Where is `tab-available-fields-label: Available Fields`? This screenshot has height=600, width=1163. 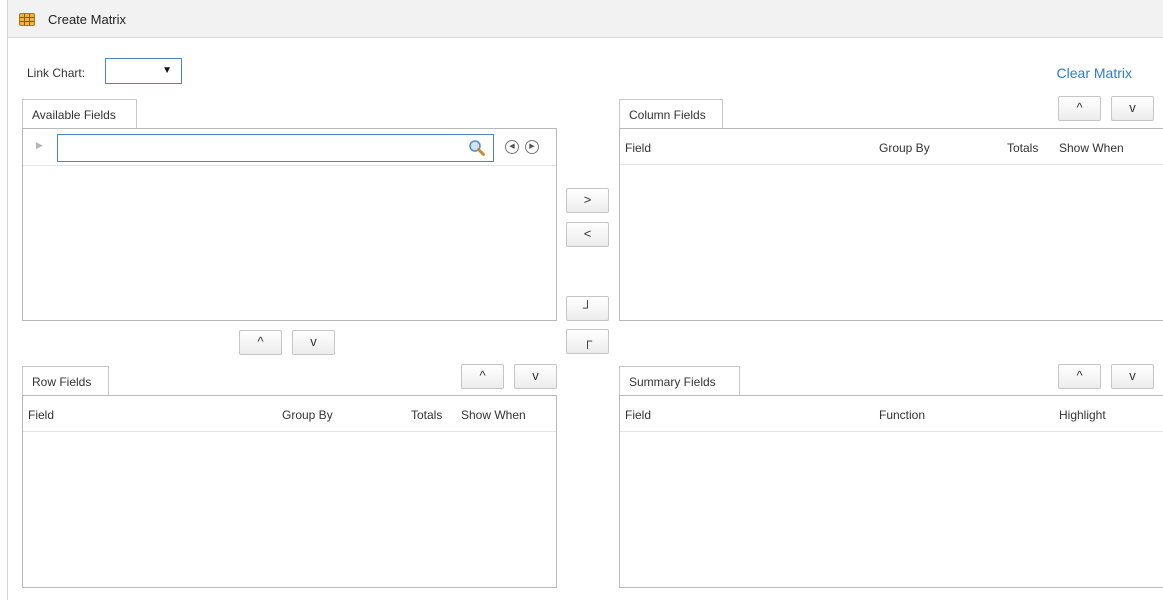
tab-available-fields-label: Available Fields is located at coordinates (74, 115).